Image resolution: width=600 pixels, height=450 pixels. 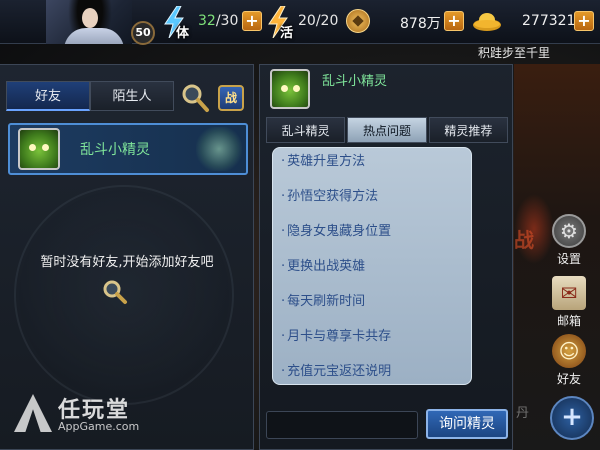 I want to click on add-ingot-button: +, so click(x=584, y=21).